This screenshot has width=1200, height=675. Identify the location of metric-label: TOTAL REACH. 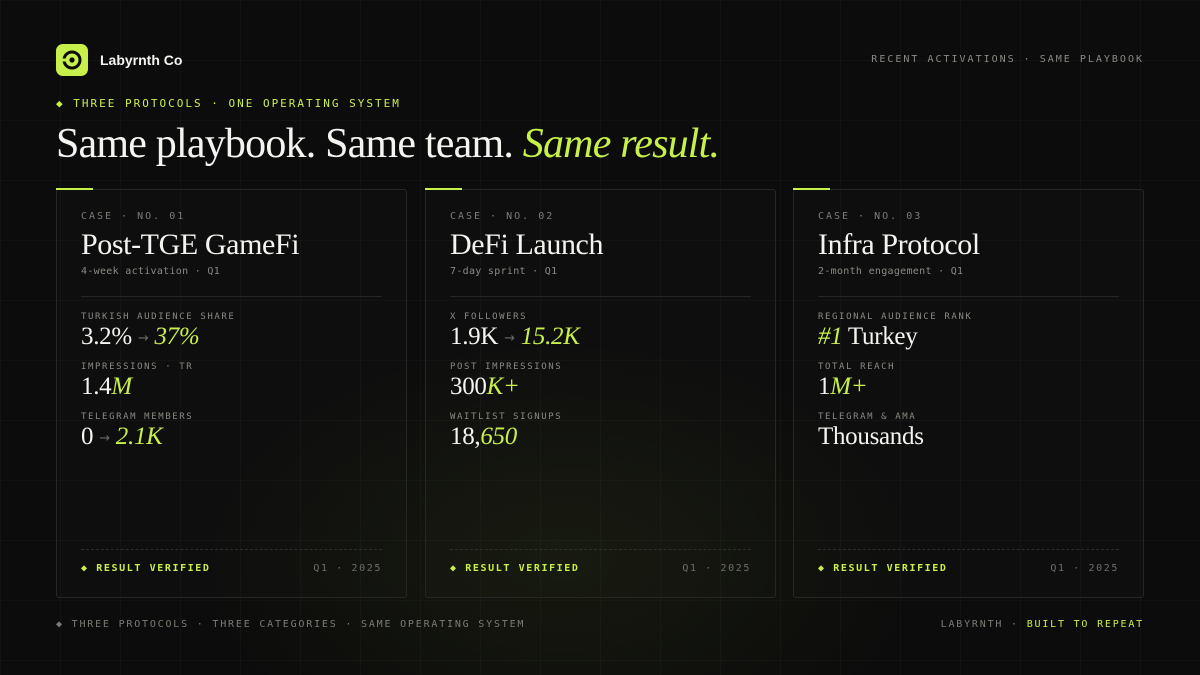
(857, 367).